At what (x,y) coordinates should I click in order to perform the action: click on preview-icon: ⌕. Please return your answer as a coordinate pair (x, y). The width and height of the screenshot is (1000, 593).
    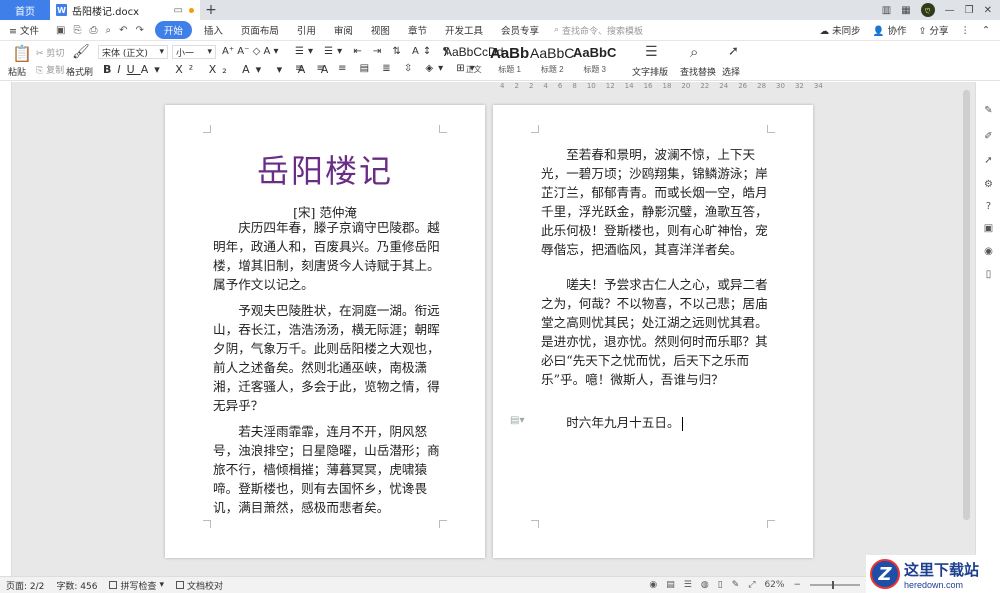
    Looking at the image, I should click on (108, 30).